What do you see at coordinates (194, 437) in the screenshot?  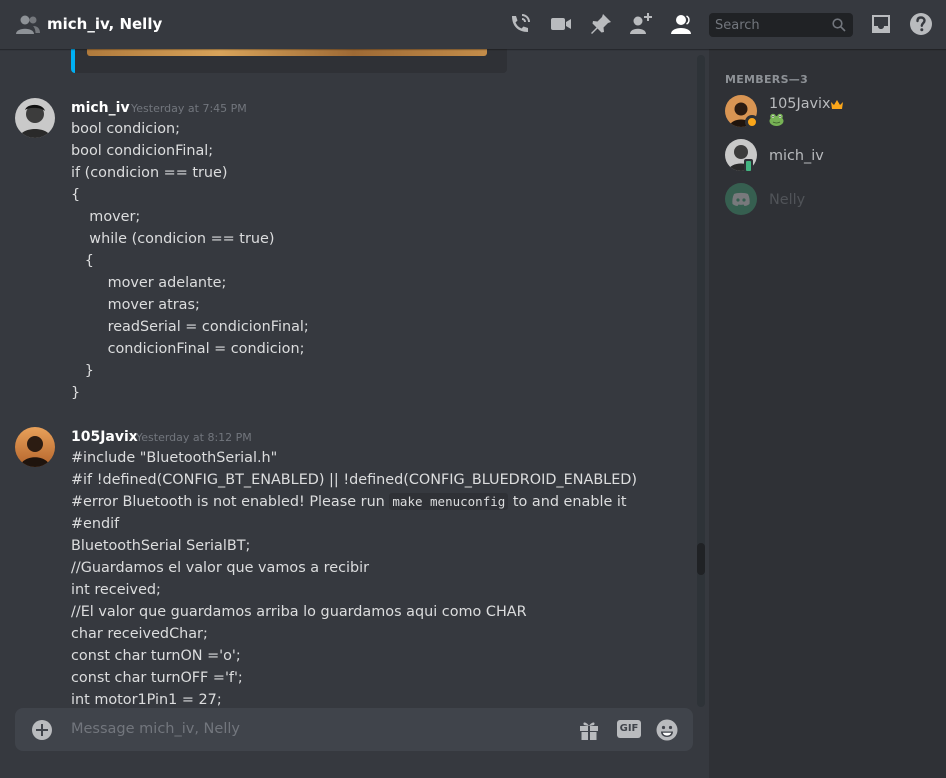 I see `message-timestamp: Yesterday at 8:12 PM` at bounding box center [194, 437].